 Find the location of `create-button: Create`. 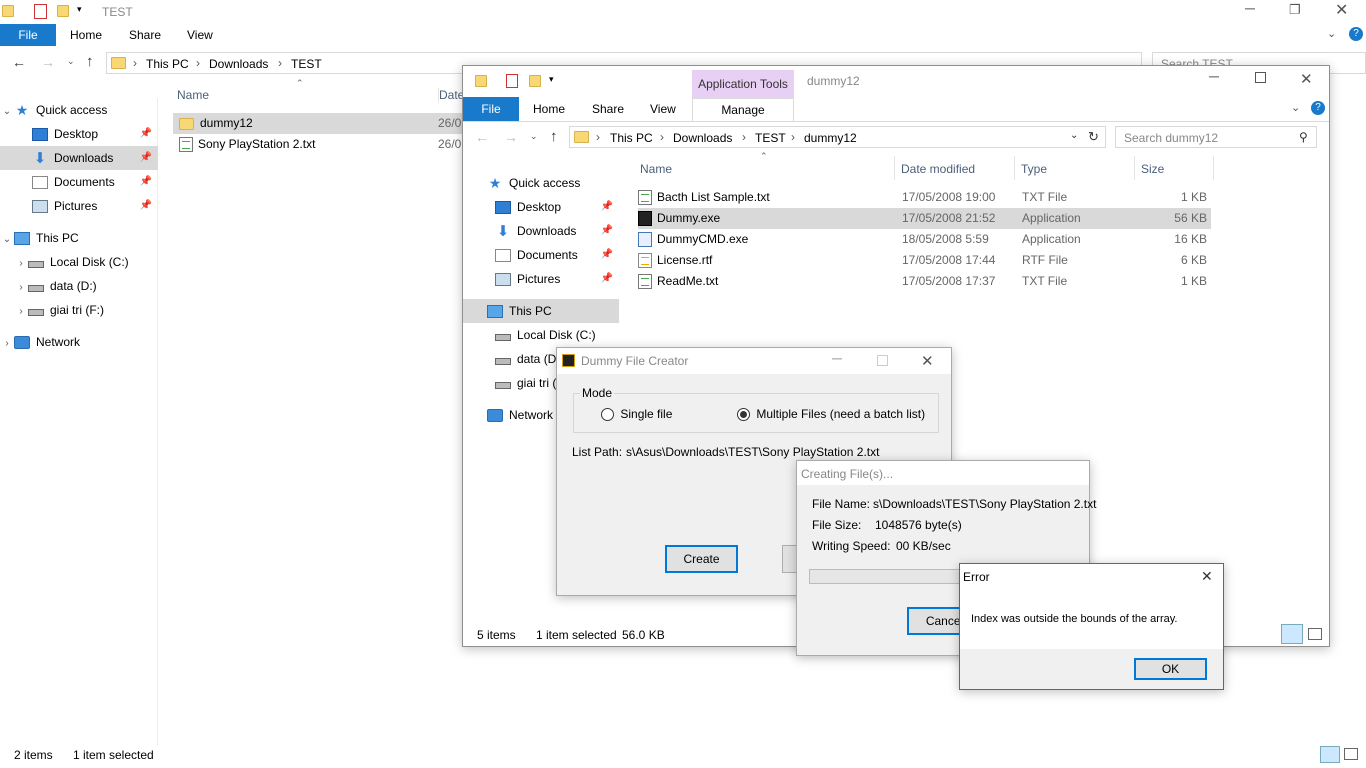

create-button: Create is located at coordinates (701, 559).